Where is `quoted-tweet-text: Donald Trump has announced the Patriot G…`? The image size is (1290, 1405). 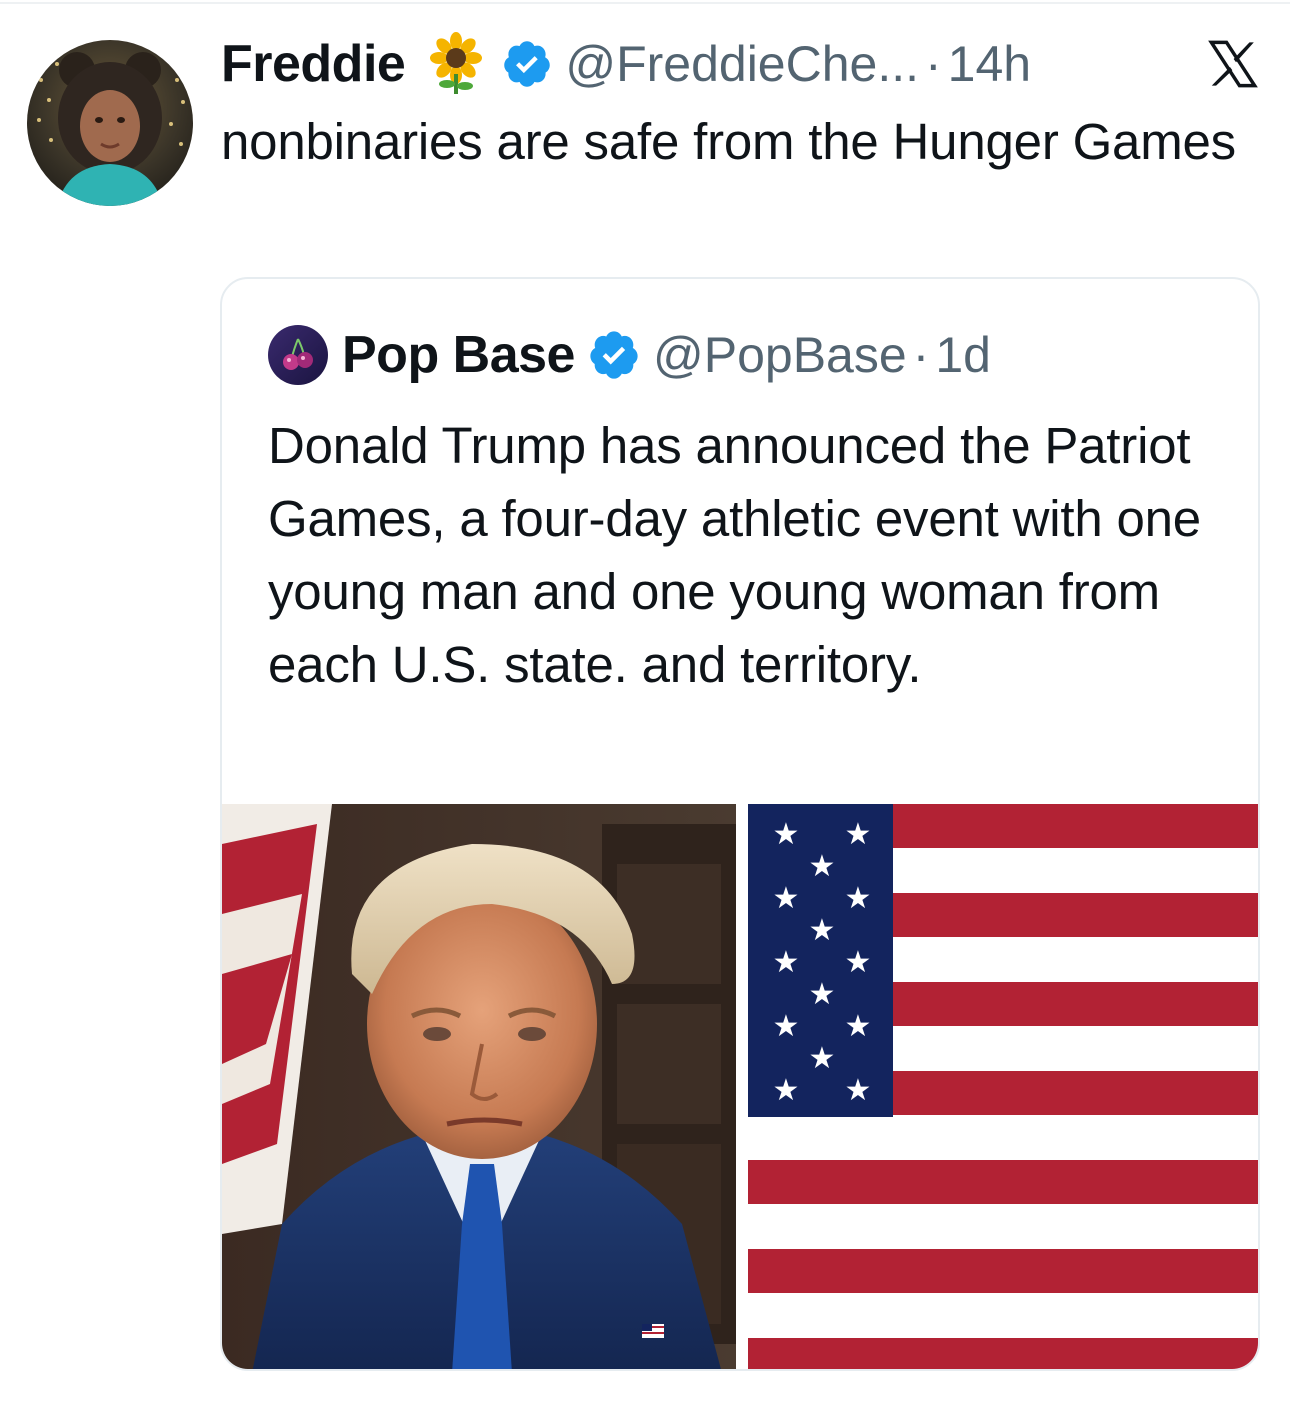 quoted-tweet-text: Donald Trump has announced the Patriot G… is located at coordinates (734, 555).